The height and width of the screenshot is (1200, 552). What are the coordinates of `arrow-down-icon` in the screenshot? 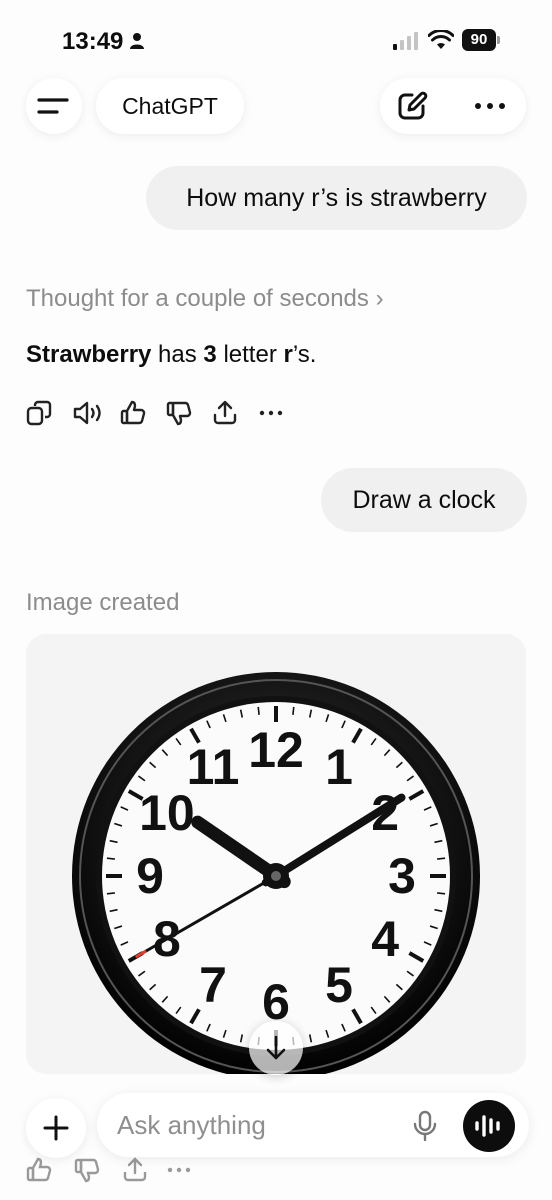 It's located at (276, 1047).